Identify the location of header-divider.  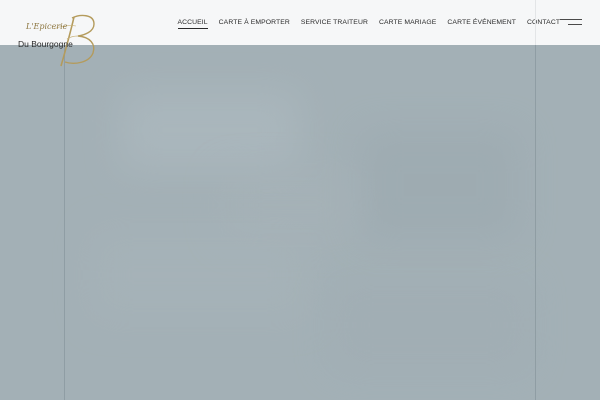
(535, 22).